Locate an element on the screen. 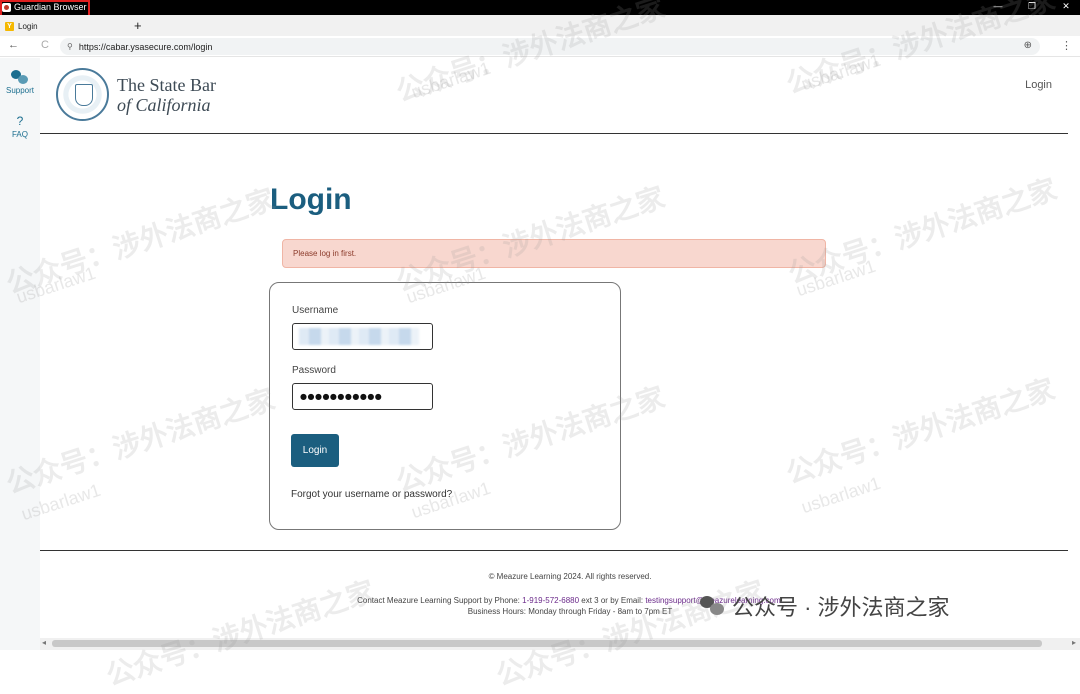  site-favicon-icon: Y is located at coordinates (9, 26).